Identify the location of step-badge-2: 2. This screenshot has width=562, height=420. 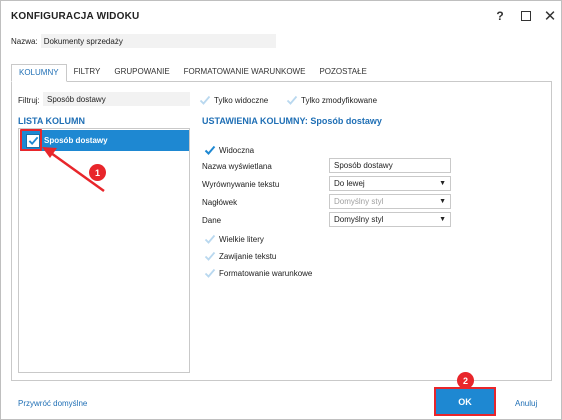
(465, 380).